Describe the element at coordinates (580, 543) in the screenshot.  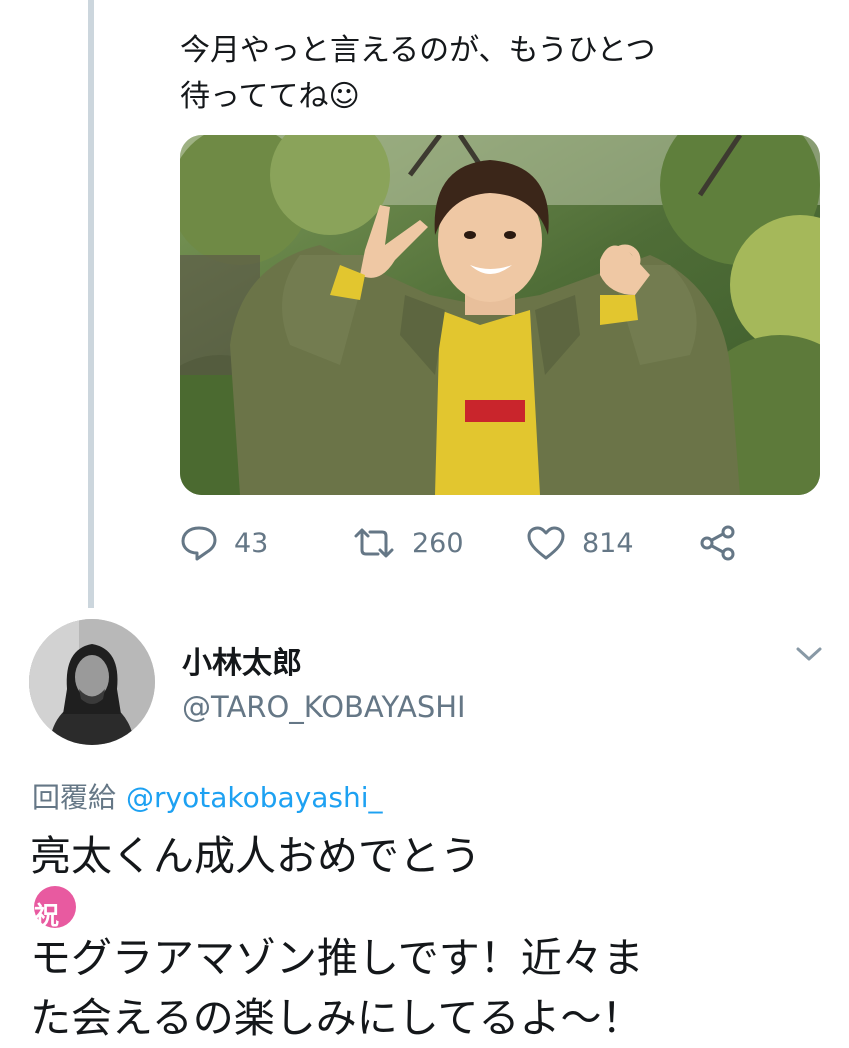
I see `like-button: 814` at that location.